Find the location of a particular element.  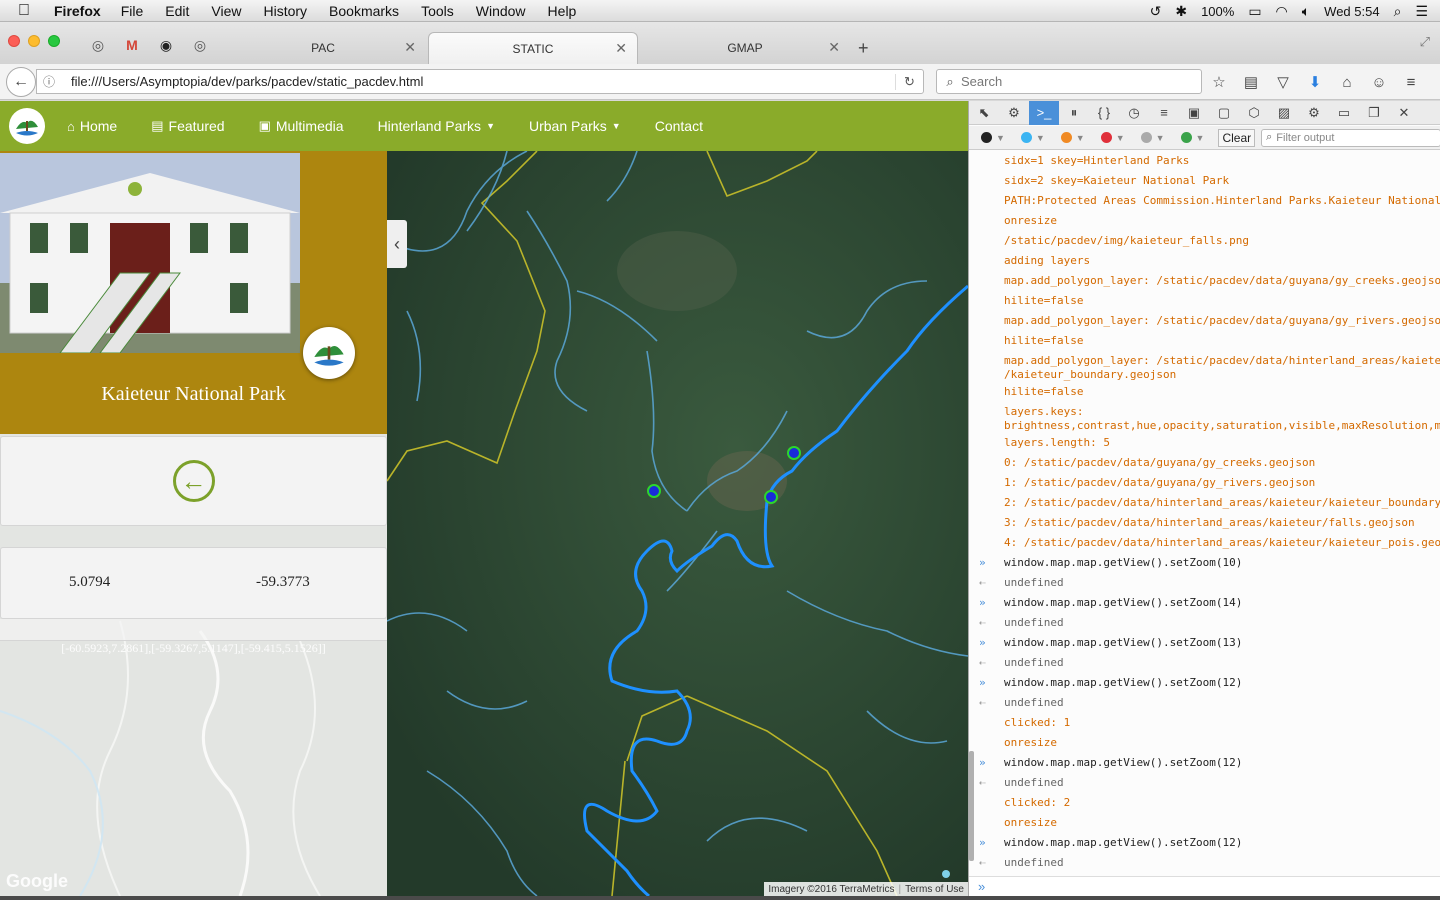

collapse-sidebar-button: ‹ is located at coordinates (397, 244).